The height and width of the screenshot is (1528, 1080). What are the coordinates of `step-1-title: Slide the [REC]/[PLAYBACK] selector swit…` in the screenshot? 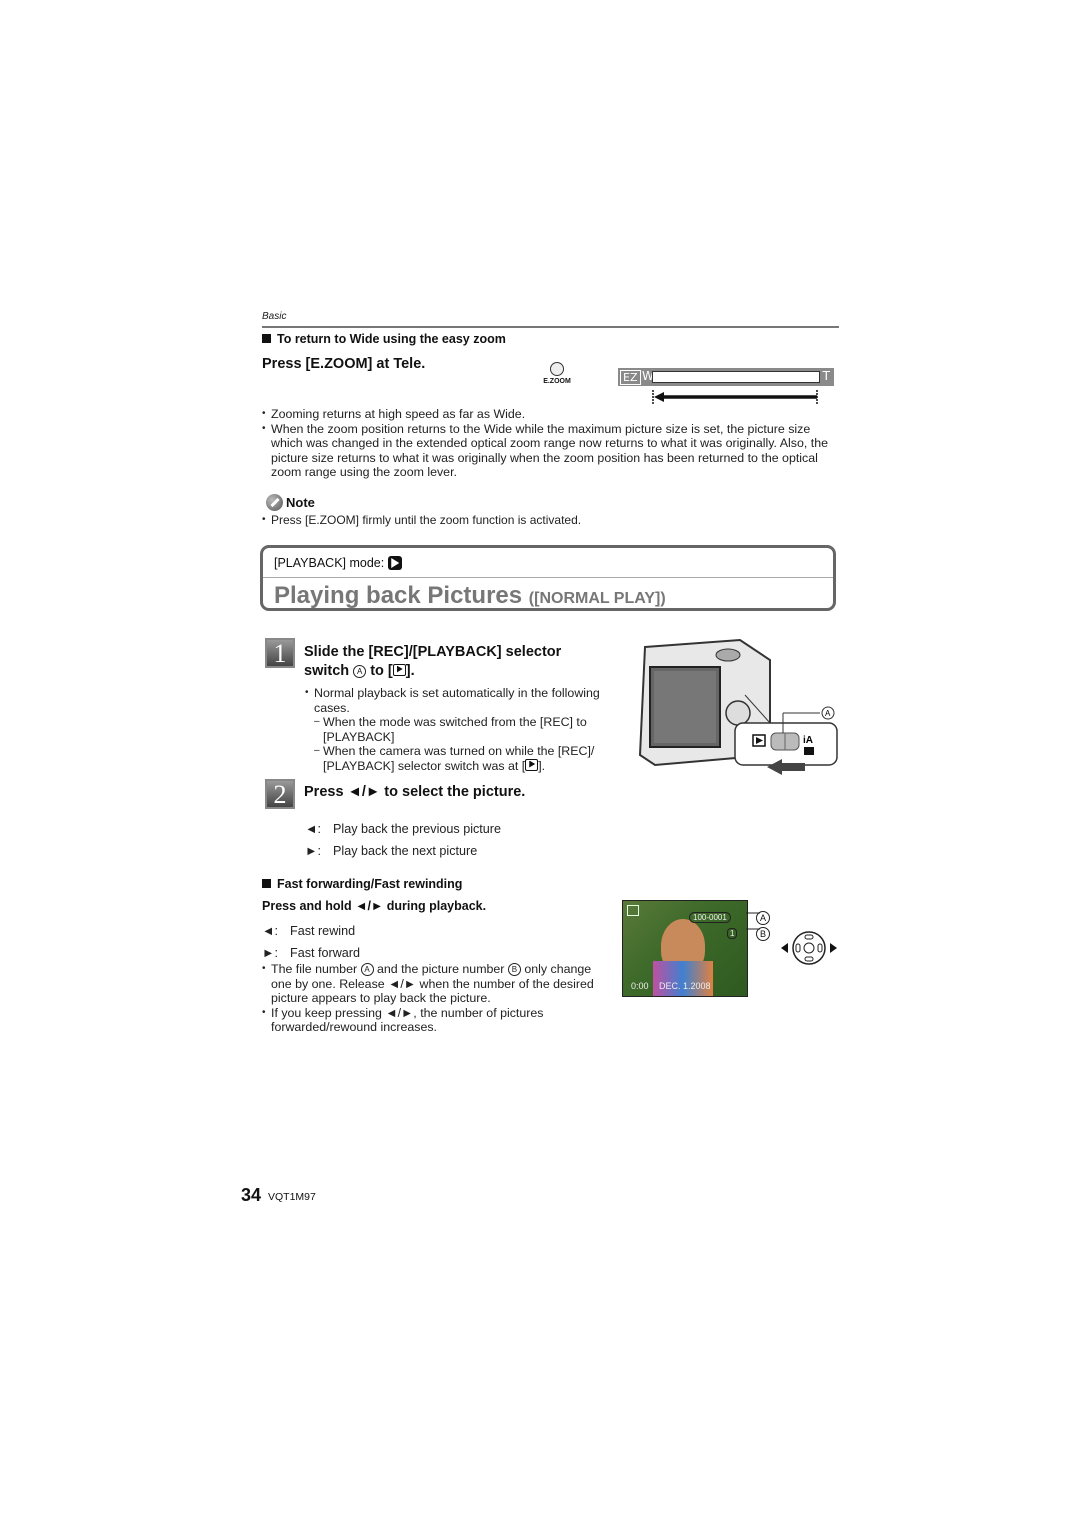 It's located at (464, 661).